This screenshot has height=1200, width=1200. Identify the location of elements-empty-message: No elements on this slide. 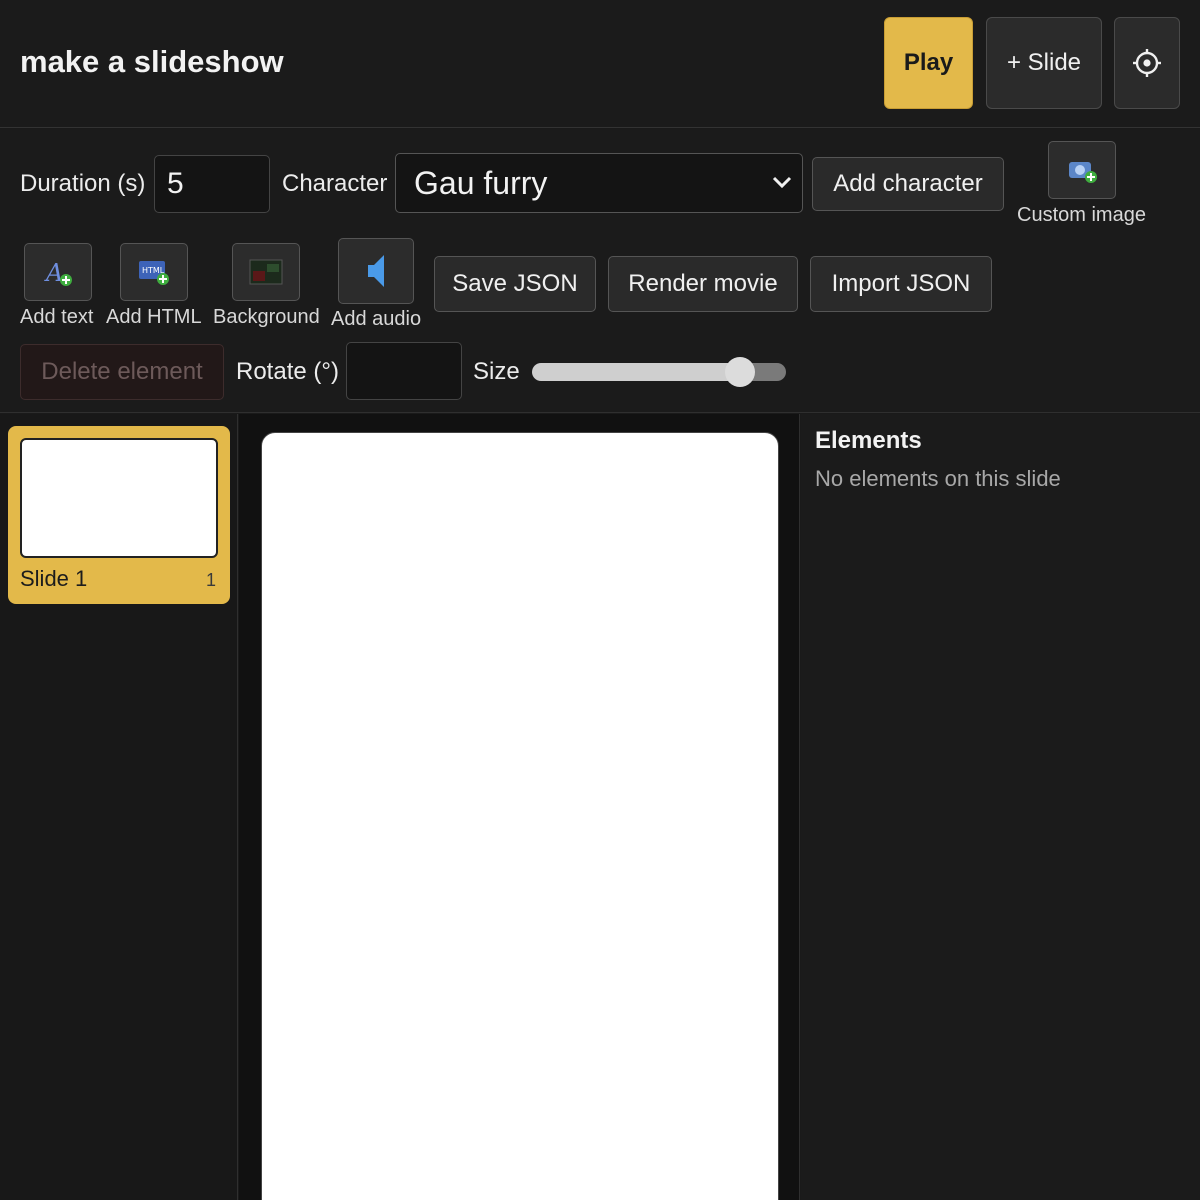
(938, 478).